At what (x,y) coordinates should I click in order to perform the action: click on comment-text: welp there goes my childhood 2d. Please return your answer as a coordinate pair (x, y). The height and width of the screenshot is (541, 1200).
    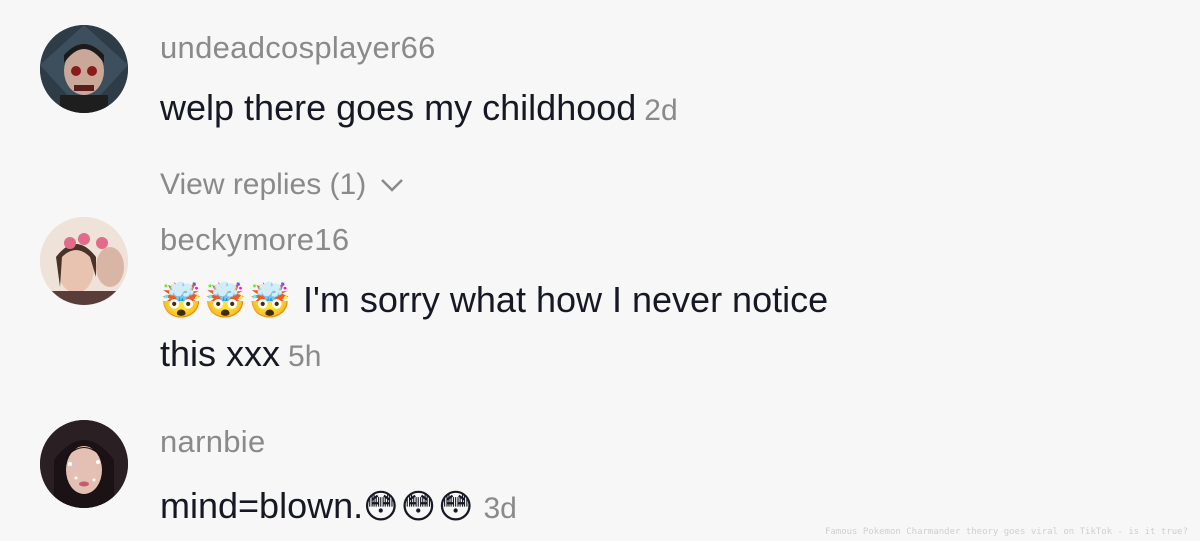
    Looking at the image, I should click on (419, 109).